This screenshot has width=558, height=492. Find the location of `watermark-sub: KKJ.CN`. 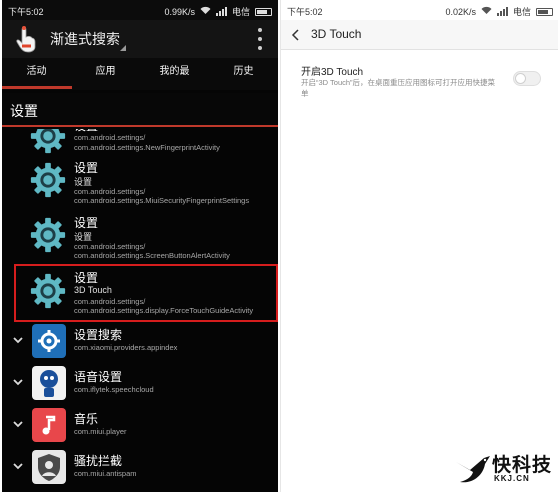

watermark-sub: KKJ.CN is located at coordinates (512, 478).